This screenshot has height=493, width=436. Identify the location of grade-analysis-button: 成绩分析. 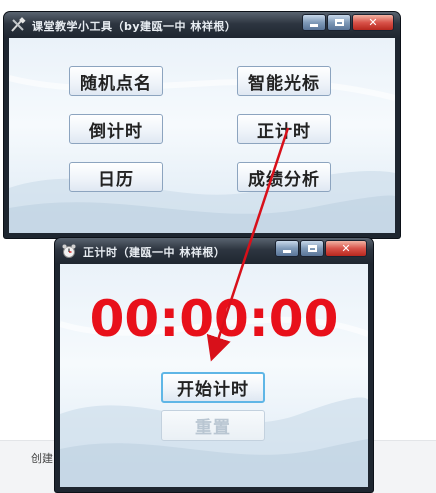
(284, 177).